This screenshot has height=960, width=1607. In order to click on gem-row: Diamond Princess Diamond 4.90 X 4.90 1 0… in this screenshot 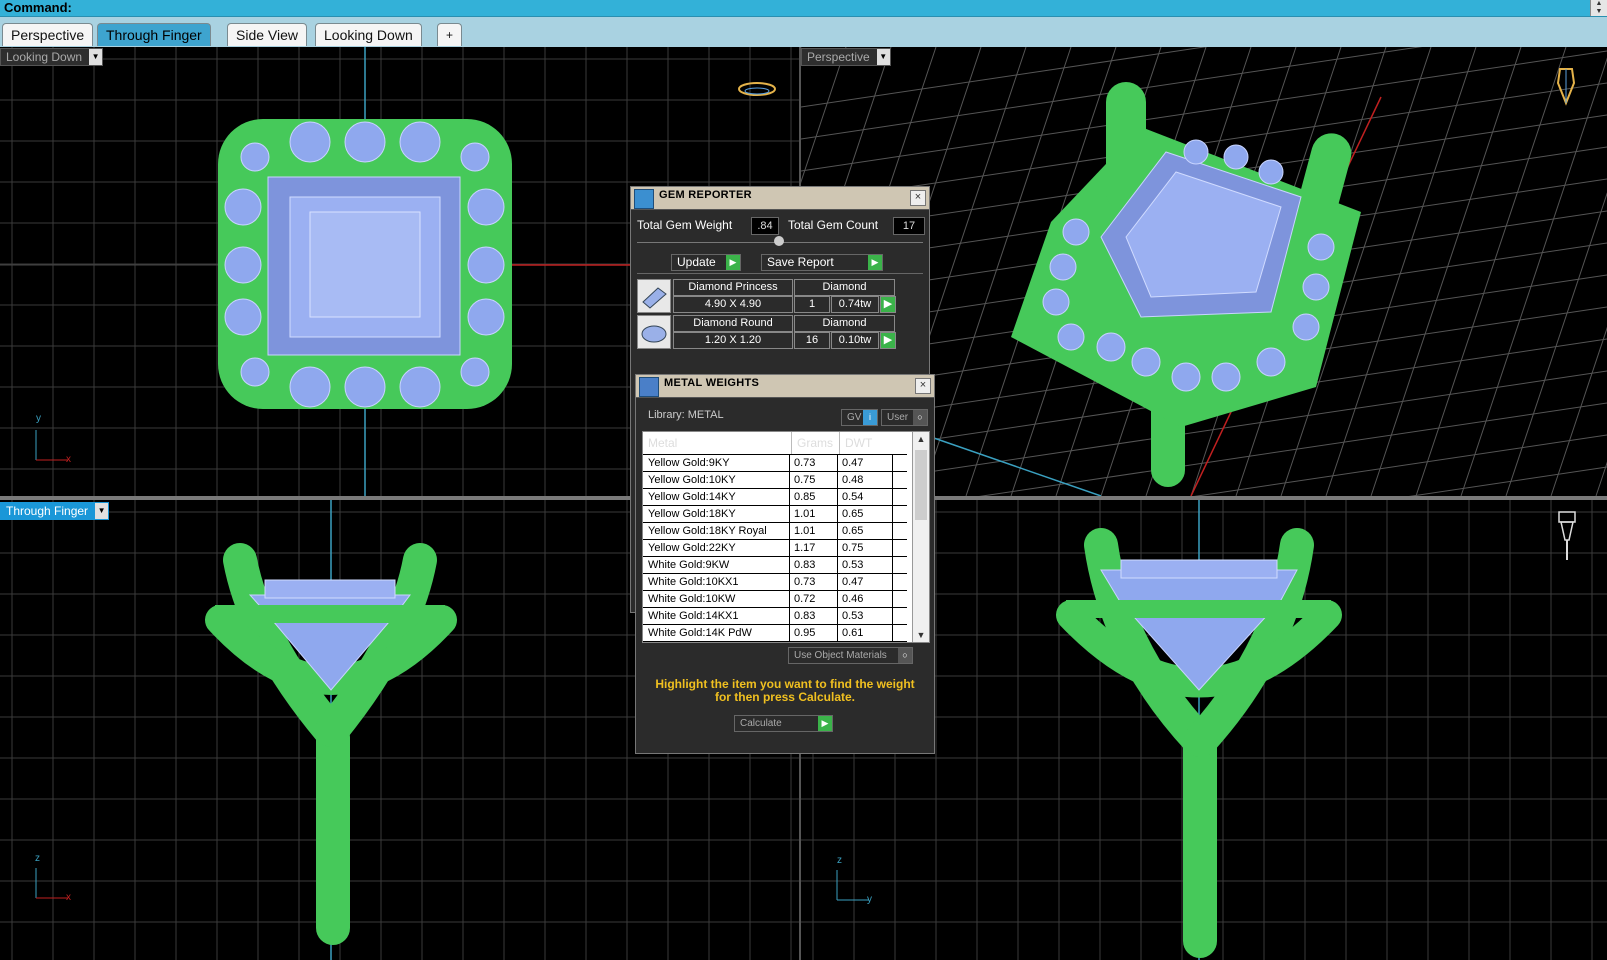, I will do `click(766, 296)`.